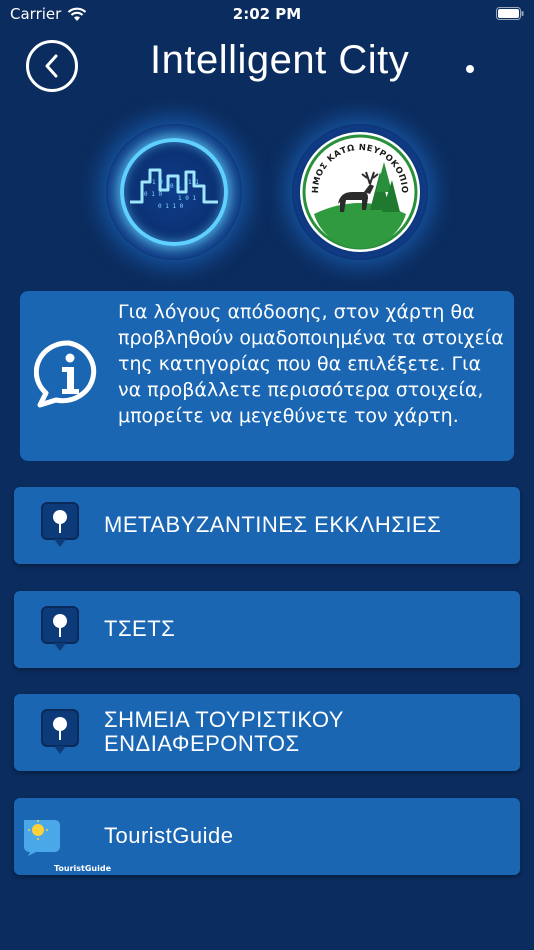 This screenshot has width=534, height=950. I want to click on menu-item-label: ΜΕΤΑΒΥΖΑΝΤΙΝΕΣ ΕΚΚΛΗΣΙΕΣ, so click(273, 524).